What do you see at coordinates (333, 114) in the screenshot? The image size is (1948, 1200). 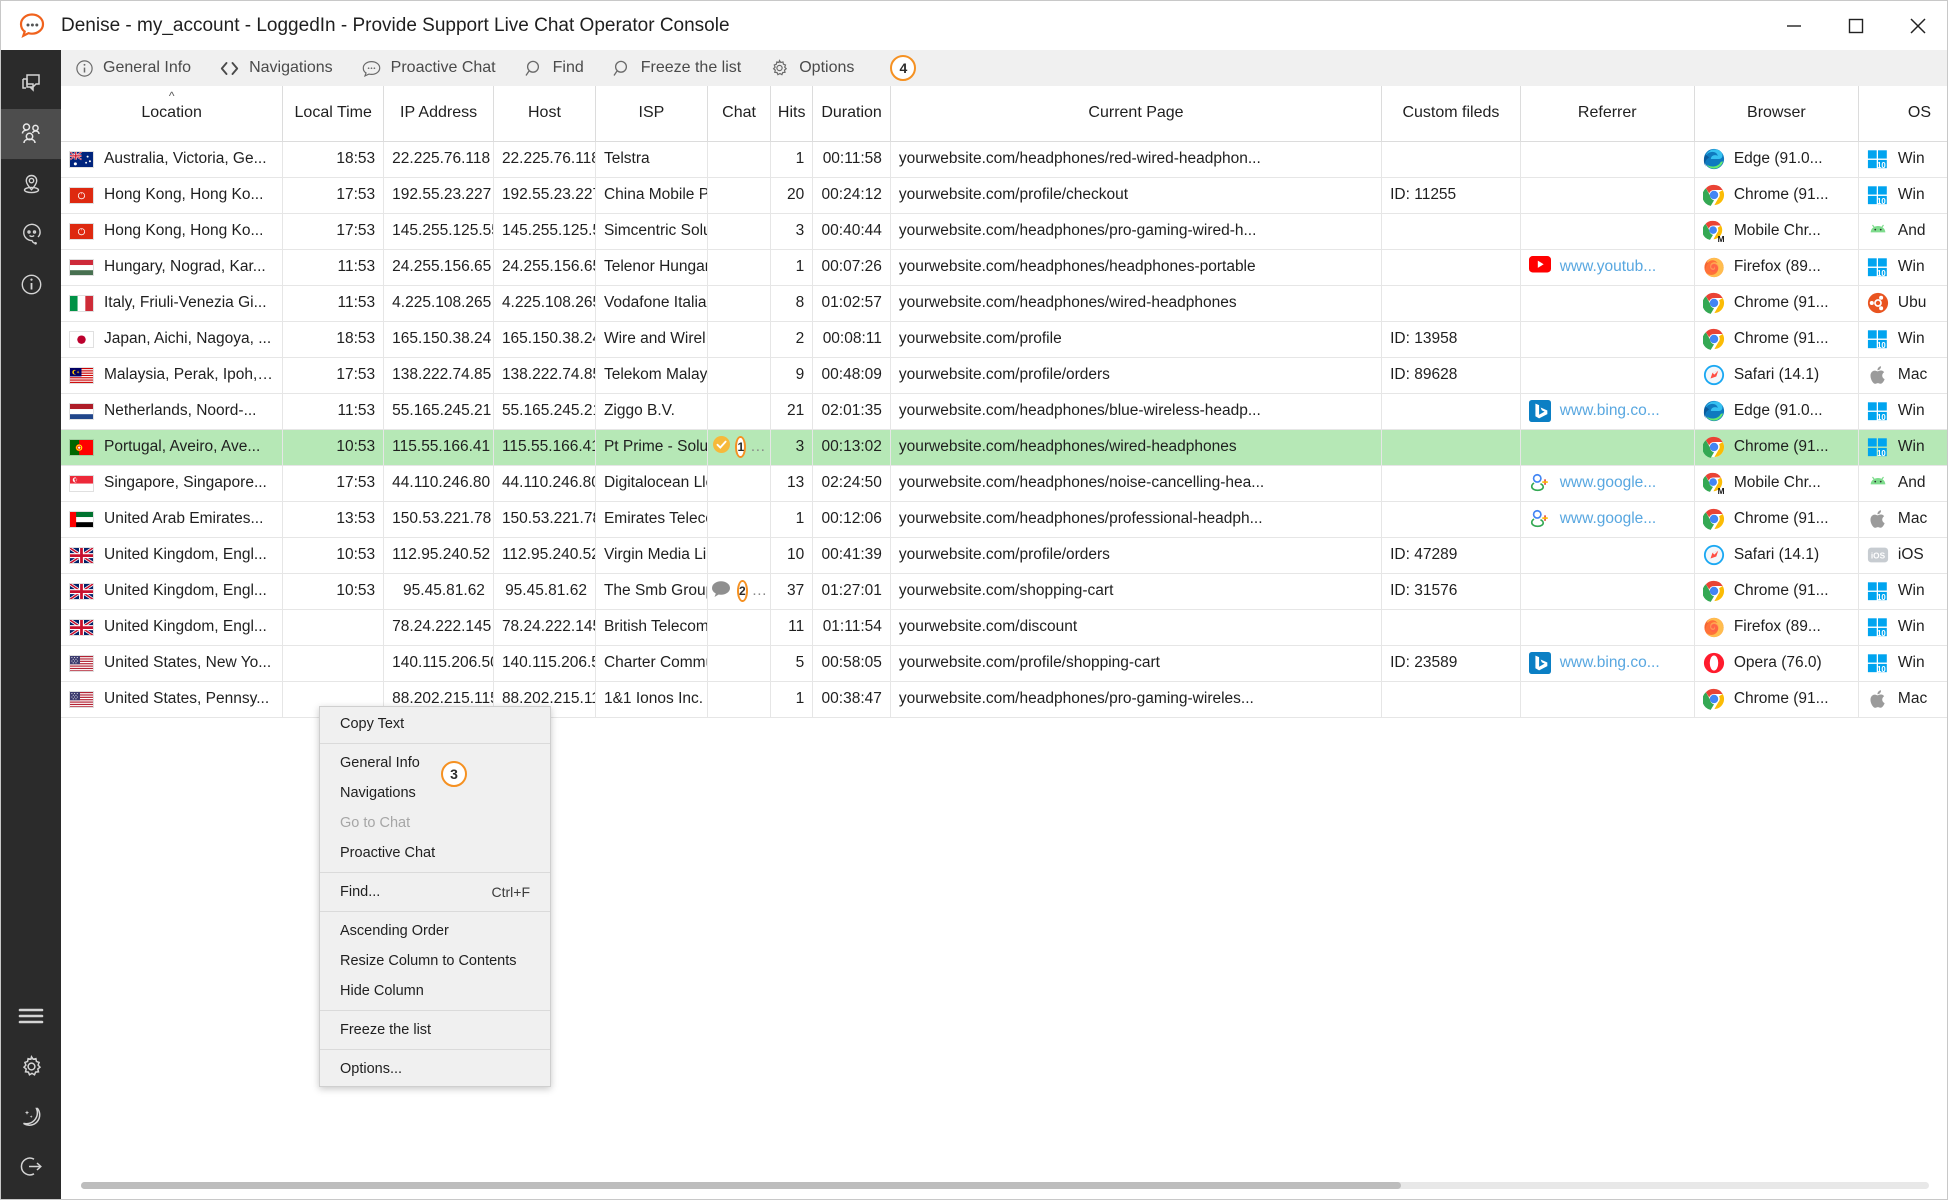 I see `column-header-local-time: Local Time` at bounding box center [333, 114].